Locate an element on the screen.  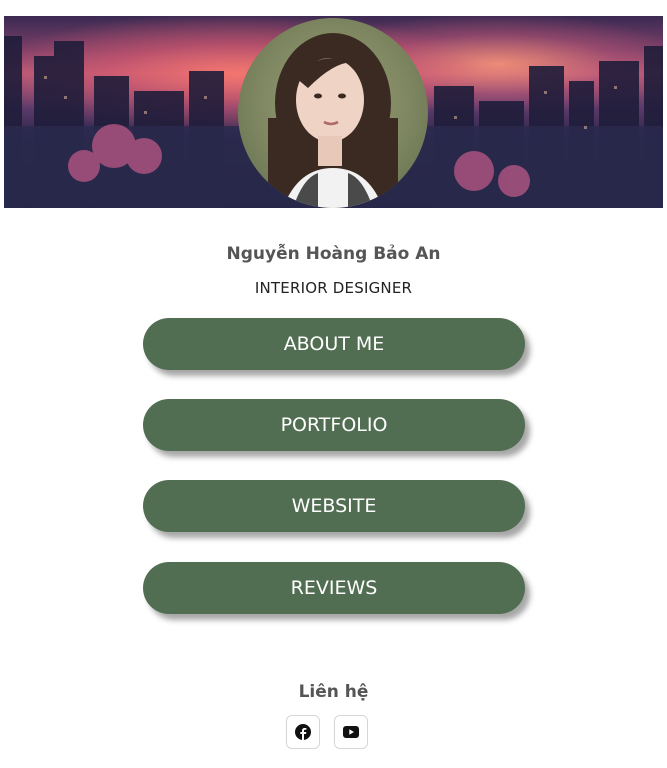
contact-heading: Liên hệ is located at coordinates (333, 692).